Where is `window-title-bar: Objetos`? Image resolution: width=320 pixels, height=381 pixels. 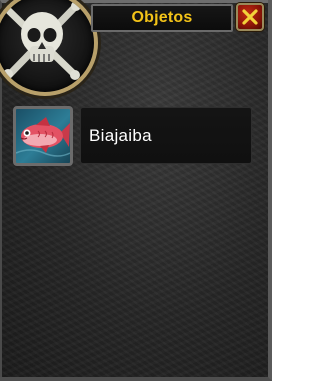 window-title-bar: Objetos is located at coordinates (162, 18).